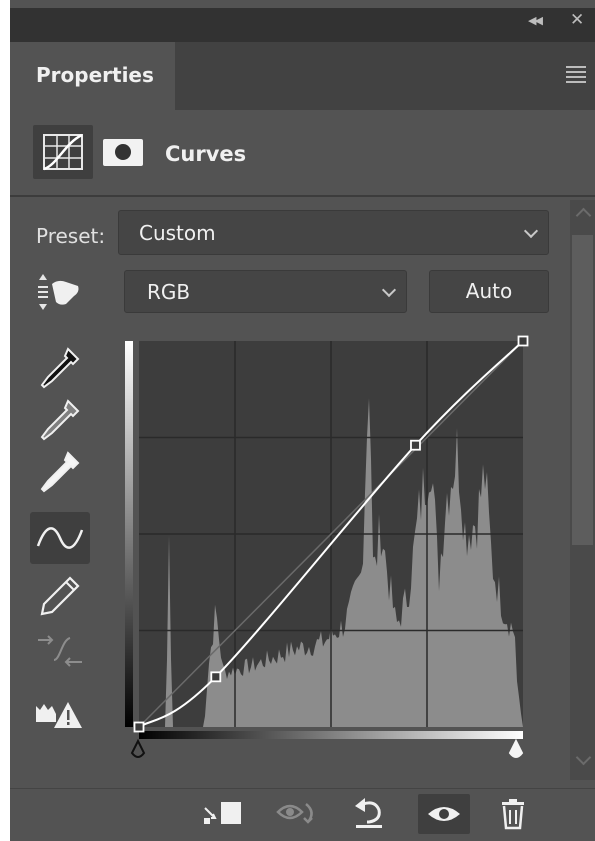  I want to click on double-chevron-left-icon: ◀◀, so click(535, 20).